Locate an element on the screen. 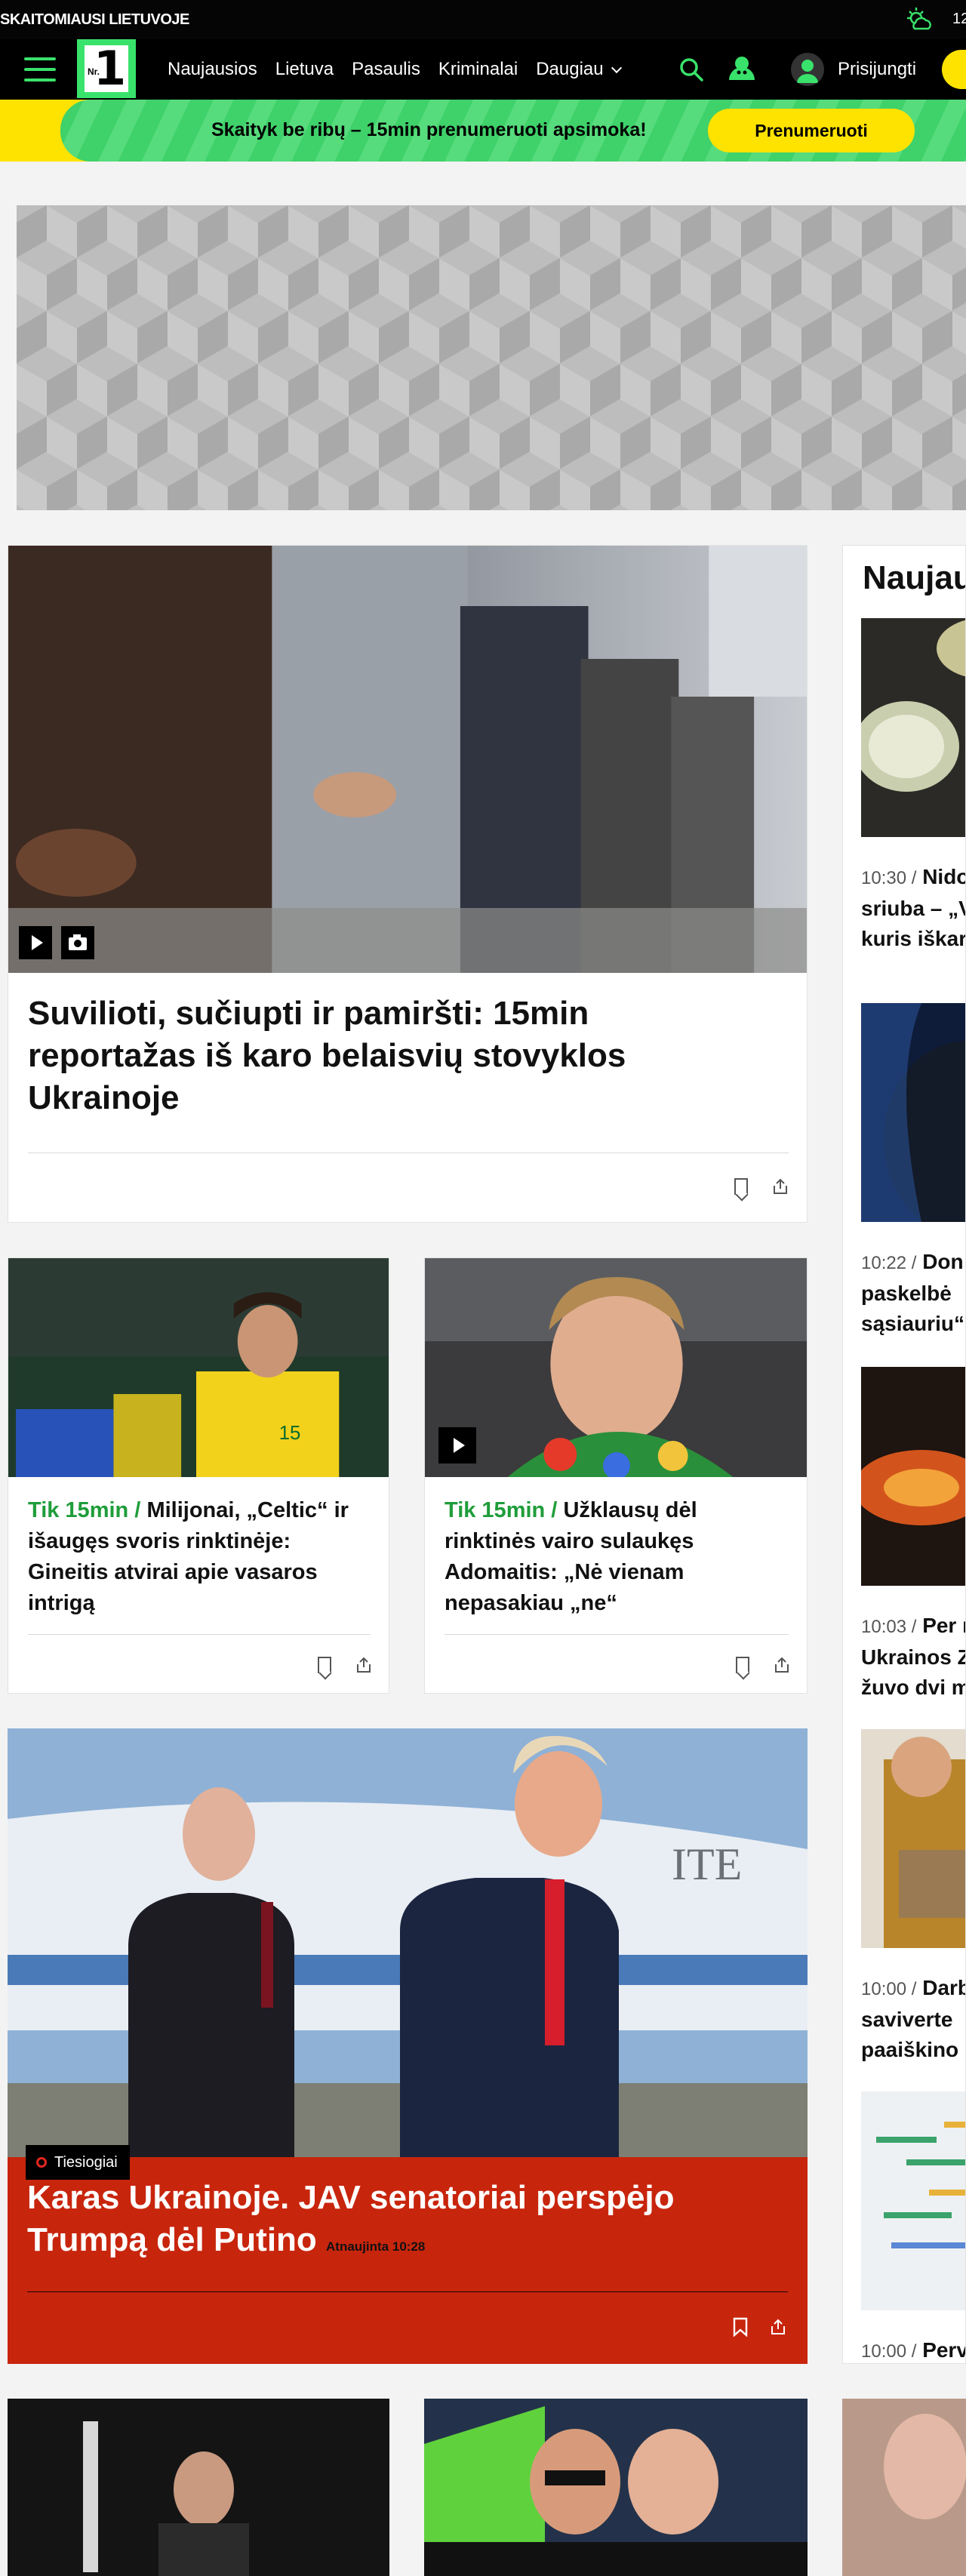 Image resolution: width=966 pixels, height=2576 pixels. temperature: 12 is located at coordinates (959, 19).